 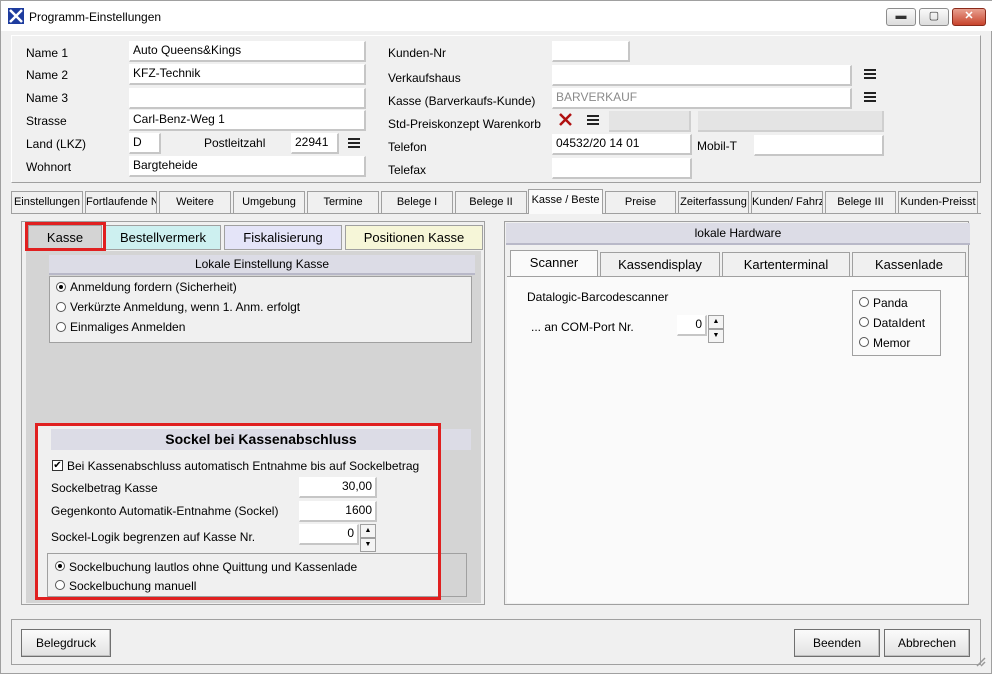 What do you see at coordinates (262, 265) in the screenshot?
I see `local-settings-header: Lokale Einstellung Kasse` at bounding box center [262, 265].